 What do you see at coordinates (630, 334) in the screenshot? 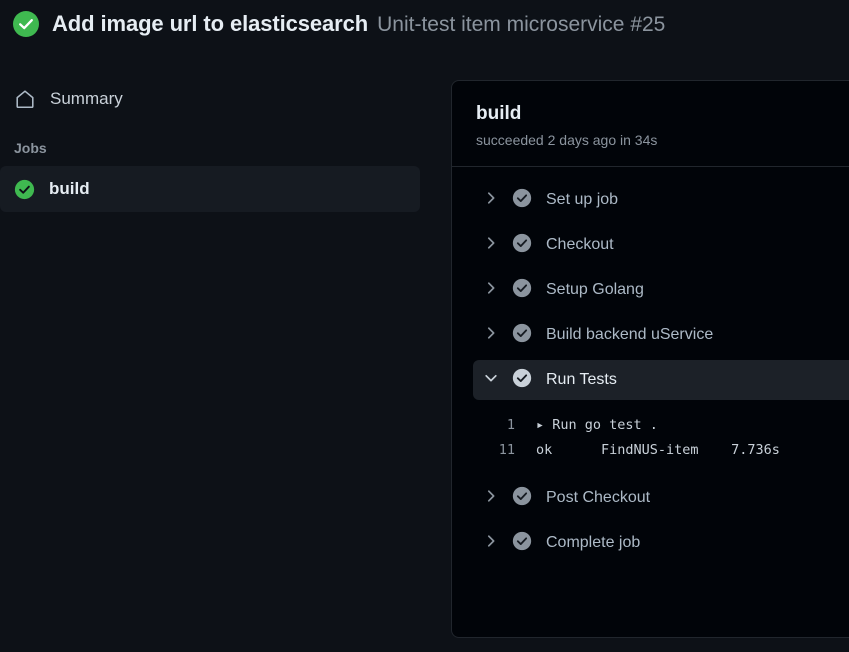
I see `step-label: Build backend uService` at bounding box center [630, 334].